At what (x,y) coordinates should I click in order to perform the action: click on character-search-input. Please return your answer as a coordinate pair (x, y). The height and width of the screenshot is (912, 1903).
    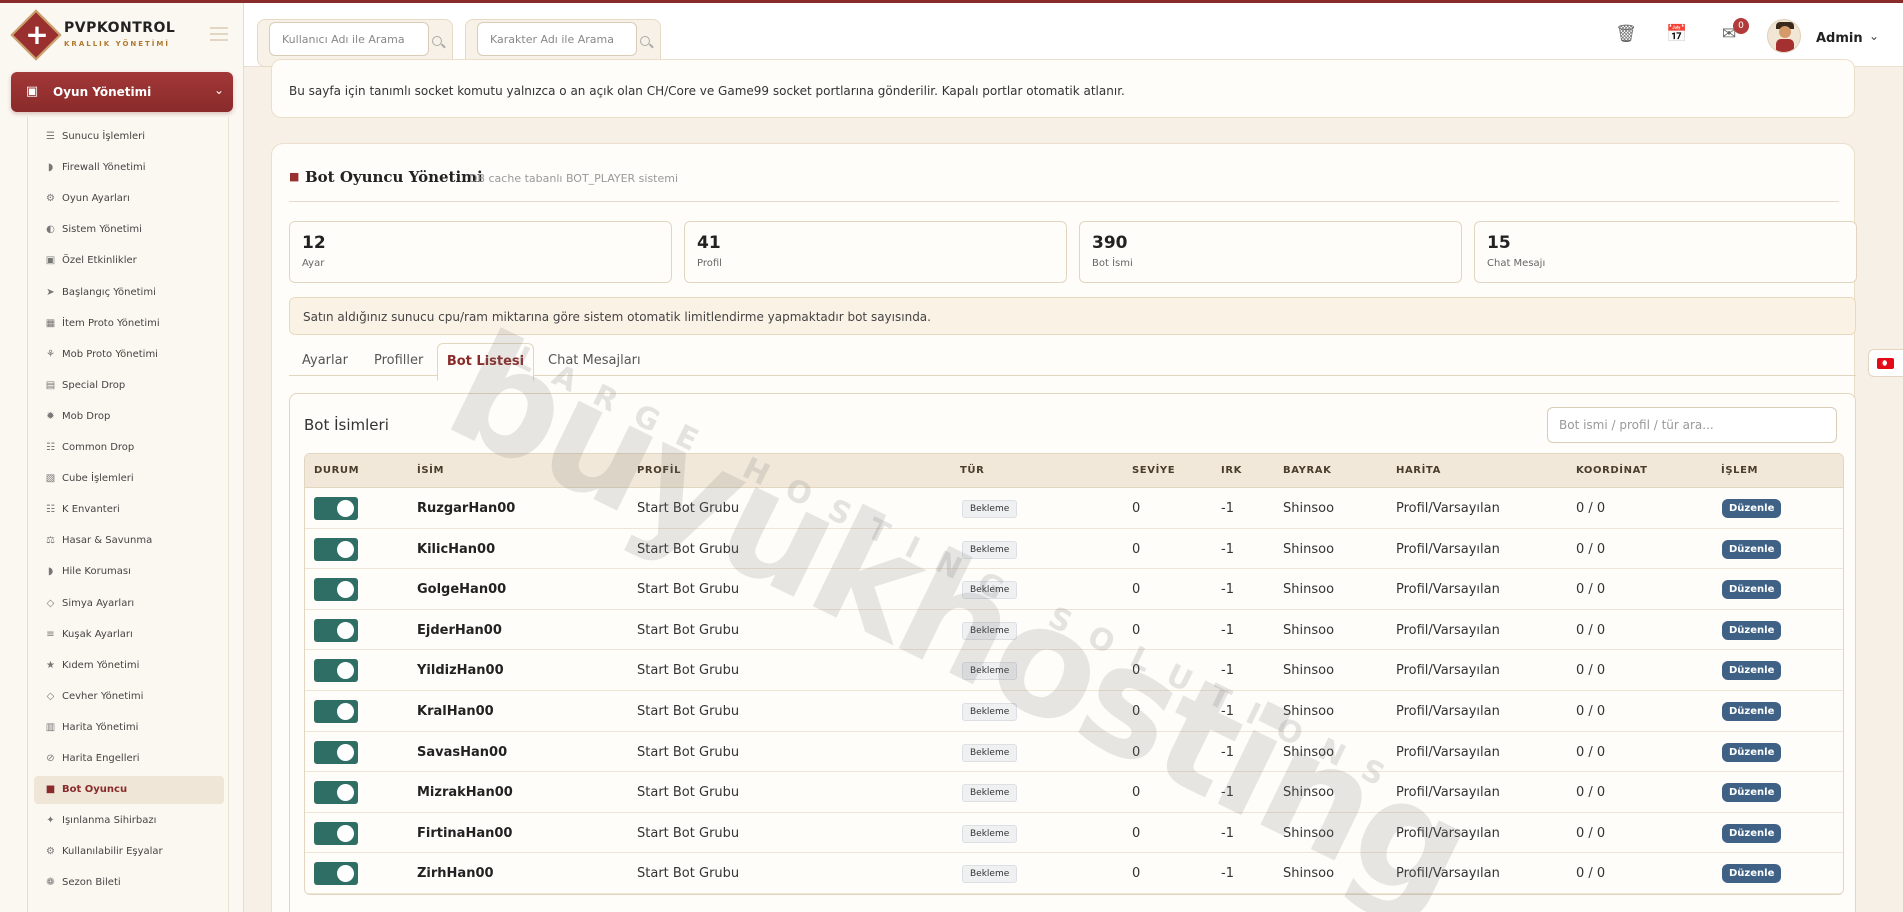
    Looking at the image, I should click on (557, 39).